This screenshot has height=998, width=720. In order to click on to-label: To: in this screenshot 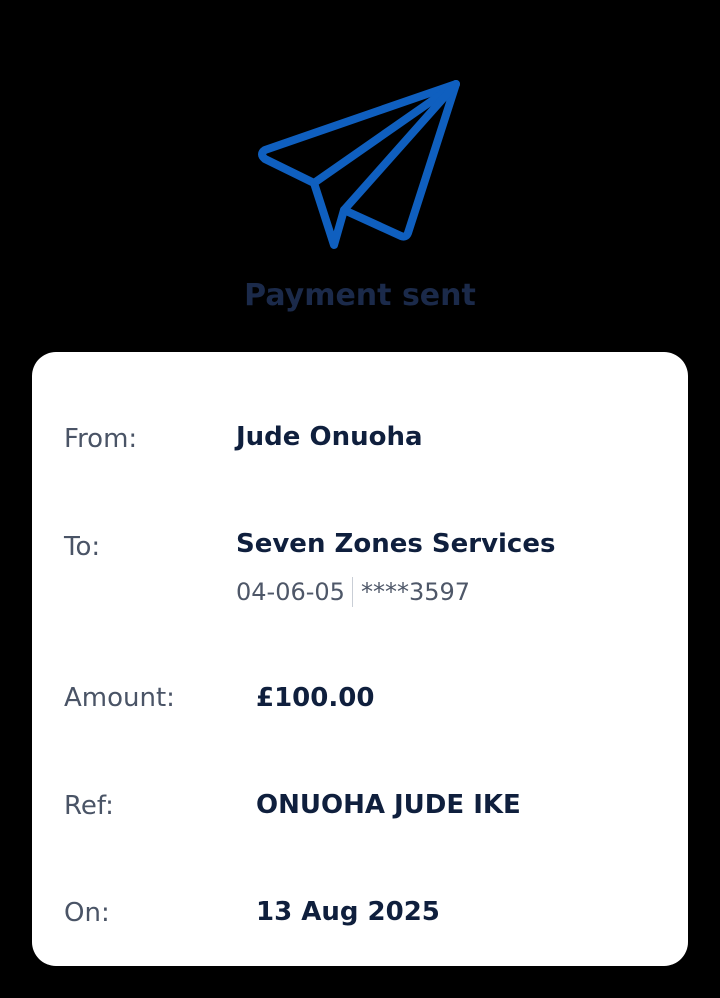, I will do `click(82, 547)`.